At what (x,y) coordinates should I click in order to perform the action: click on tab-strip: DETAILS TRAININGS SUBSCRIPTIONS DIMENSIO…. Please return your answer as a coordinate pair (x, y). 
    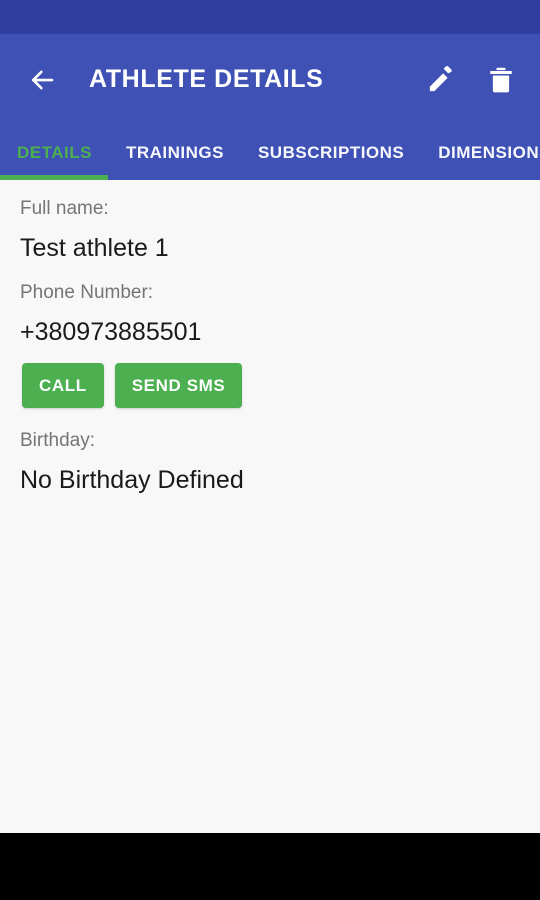
    Looking at the image, I should click on (270, 152).